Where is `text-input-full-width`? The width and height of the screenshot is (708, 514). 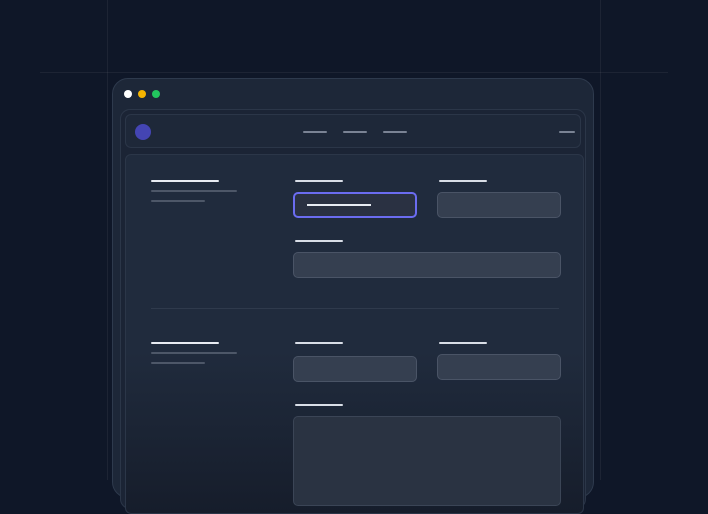 text-input-full-width is located at coordinates (427, 265).